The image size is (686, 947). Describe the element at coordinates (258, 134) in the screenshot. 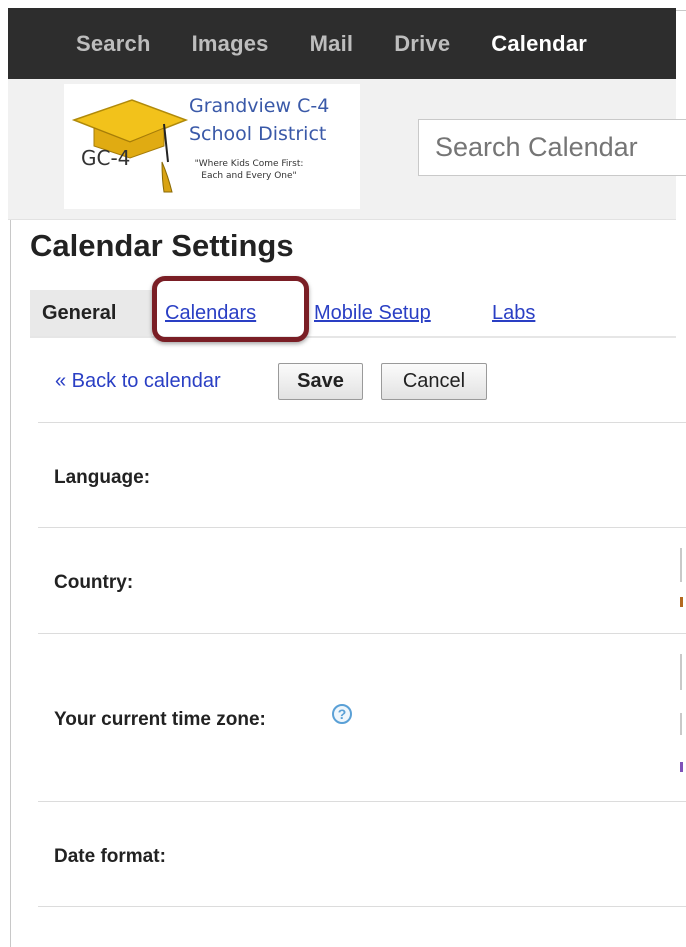

I see `logo-title-line2: School District` at that location.